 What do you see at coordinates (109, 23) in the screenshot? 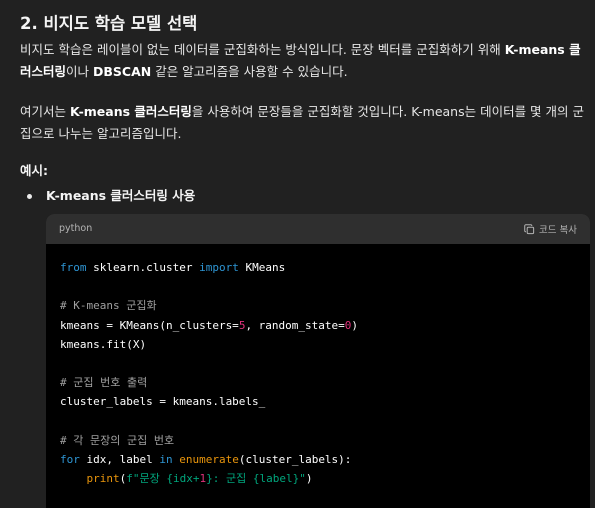
I see `section-heading: 2. 비지도 학습 모델 선택` at bounding box center [109, 23].